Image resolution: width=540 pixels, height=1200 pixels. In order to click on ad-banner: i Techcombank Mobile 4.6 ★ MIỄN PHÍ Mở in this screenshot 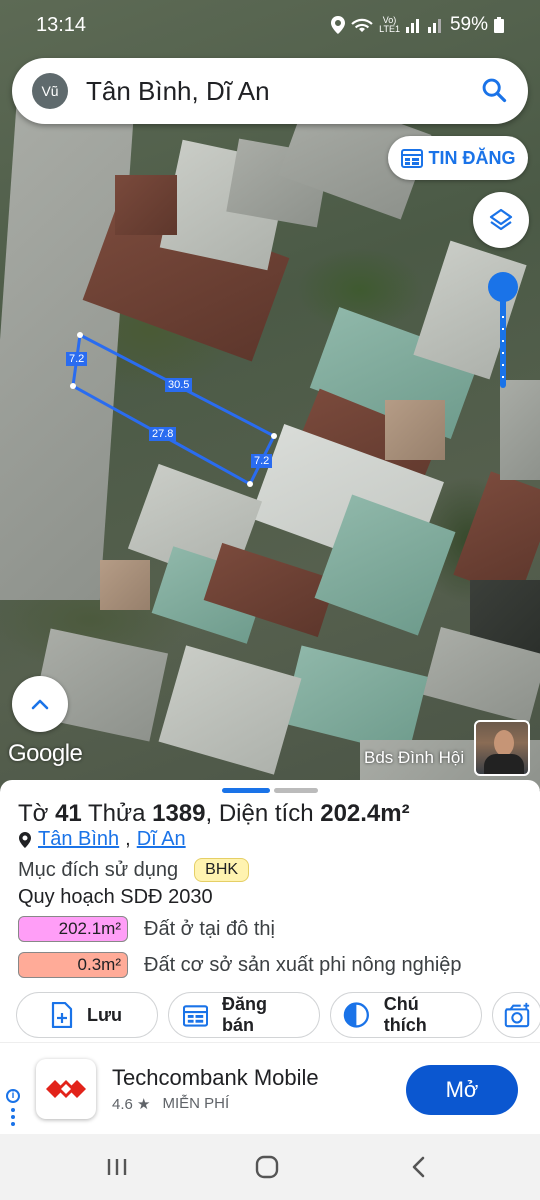, I will do `click(270, 1088)`.